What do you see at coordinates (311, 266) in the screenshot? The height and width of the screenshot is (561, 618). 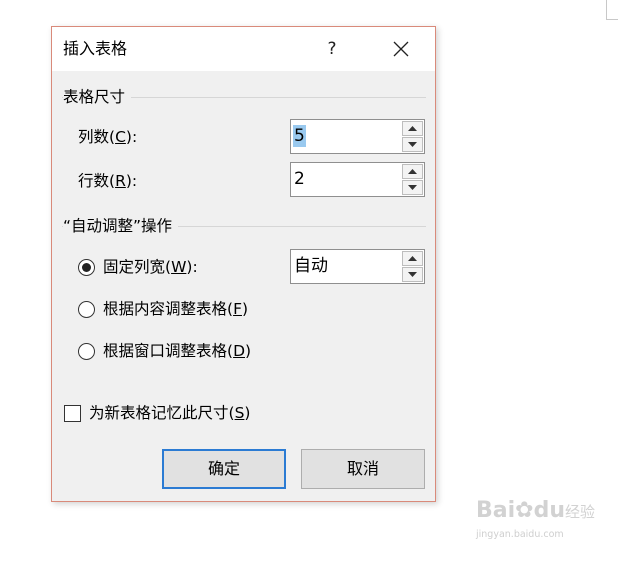 I see `column-width-value: 自动` at bounding box center [311, 266].